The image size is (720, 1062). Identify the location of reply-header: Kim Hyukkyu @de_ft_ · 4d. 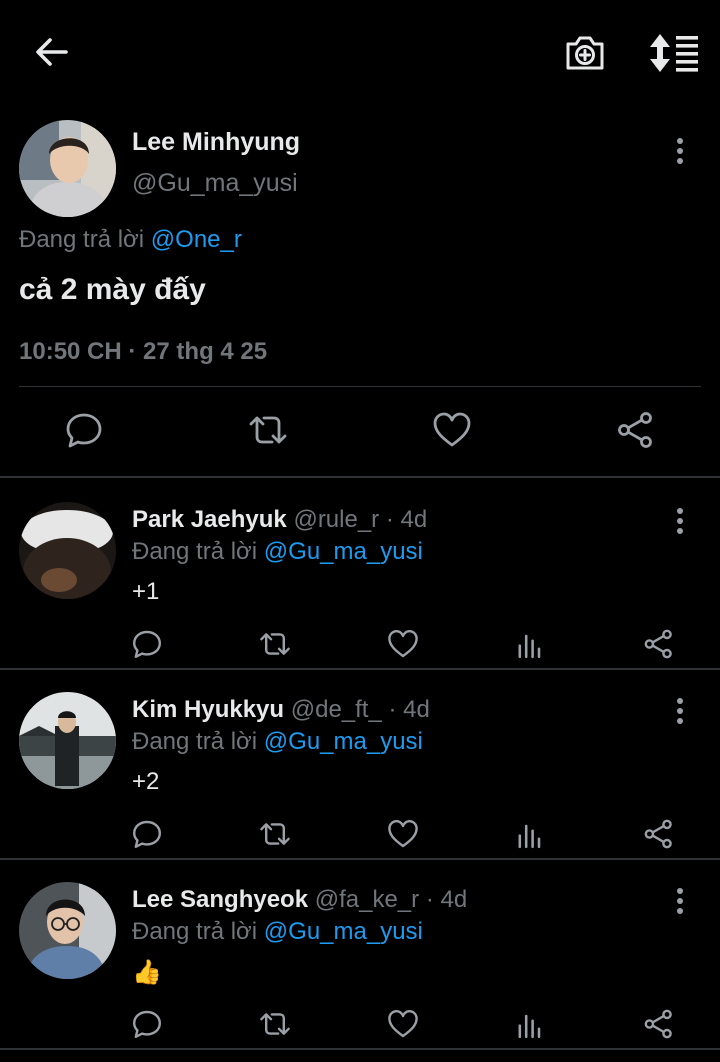
(281, 710).